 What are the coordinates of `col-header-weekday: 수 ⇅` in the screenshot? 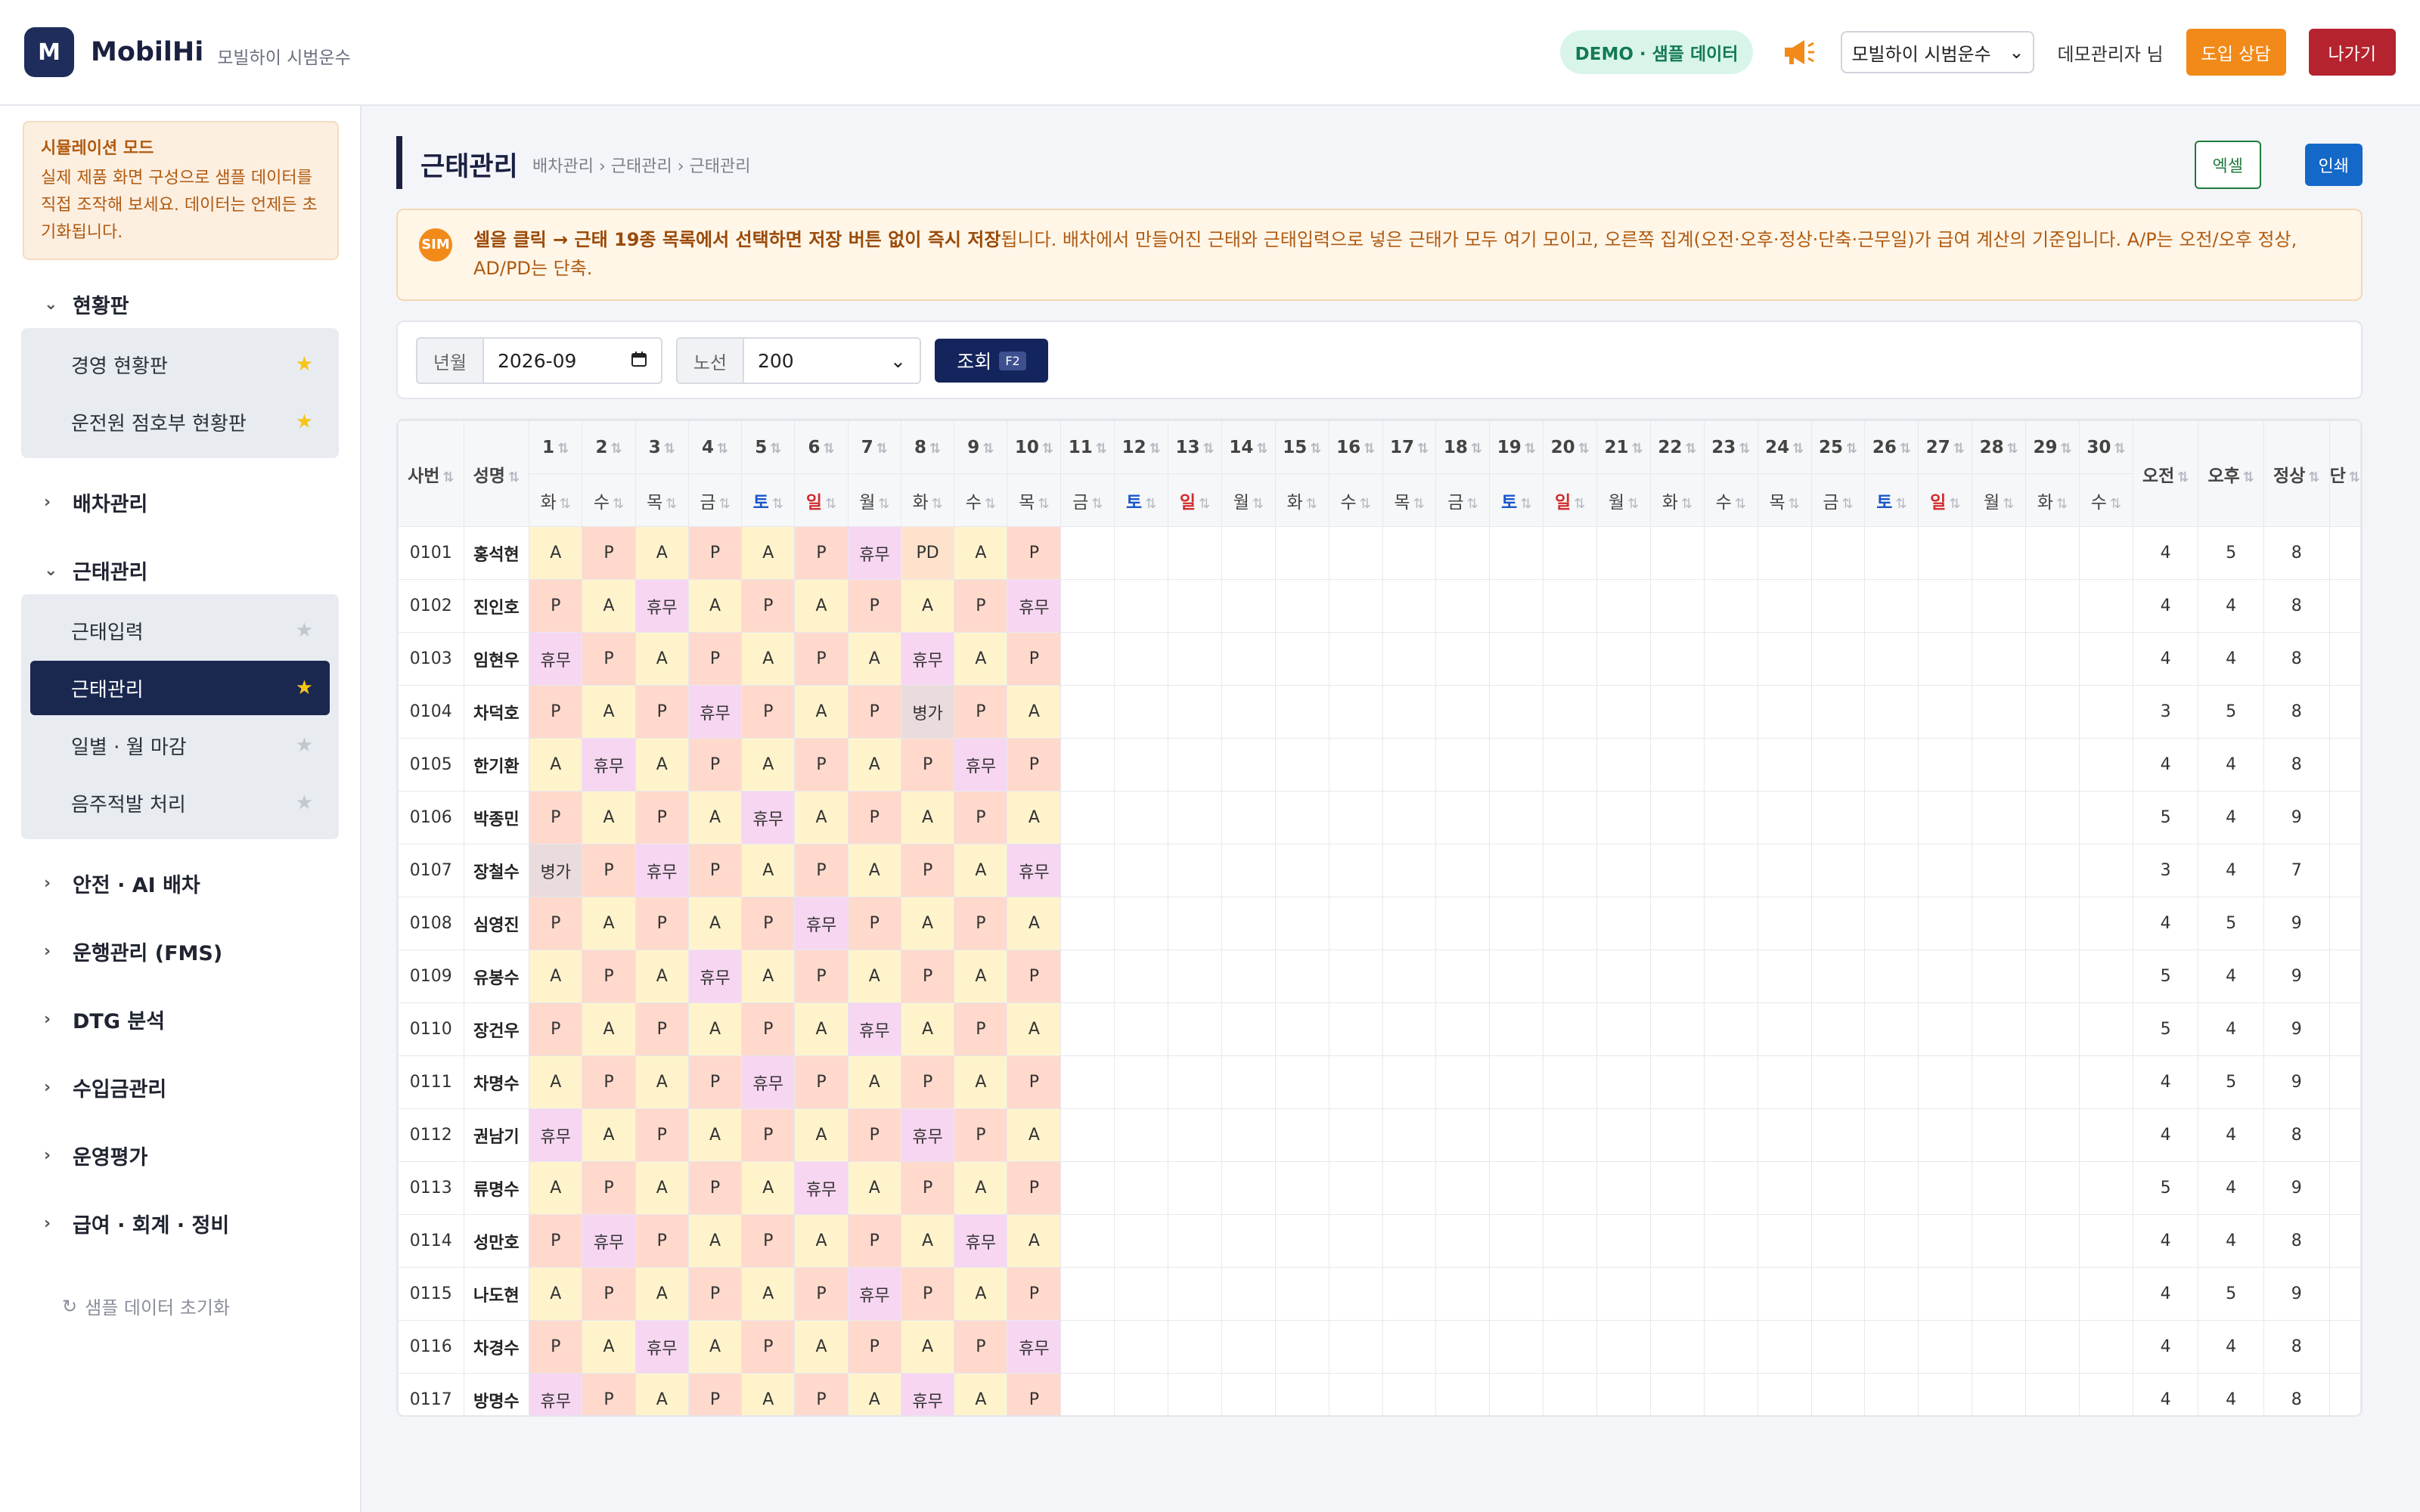 It's located at (981, 500).